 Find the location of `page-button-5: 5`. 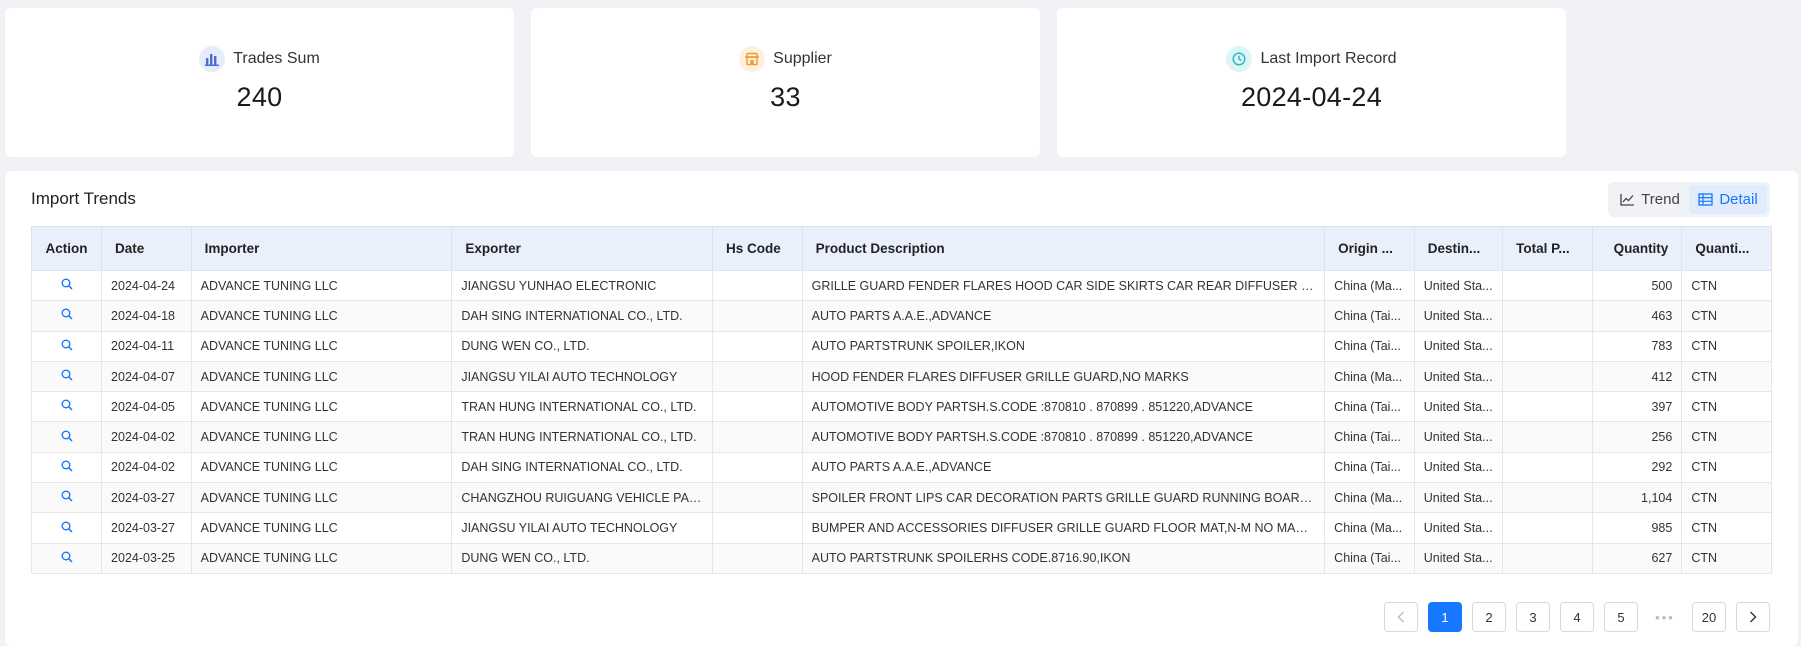

page-button-5: 5 is located at coordinates (1621, 617).